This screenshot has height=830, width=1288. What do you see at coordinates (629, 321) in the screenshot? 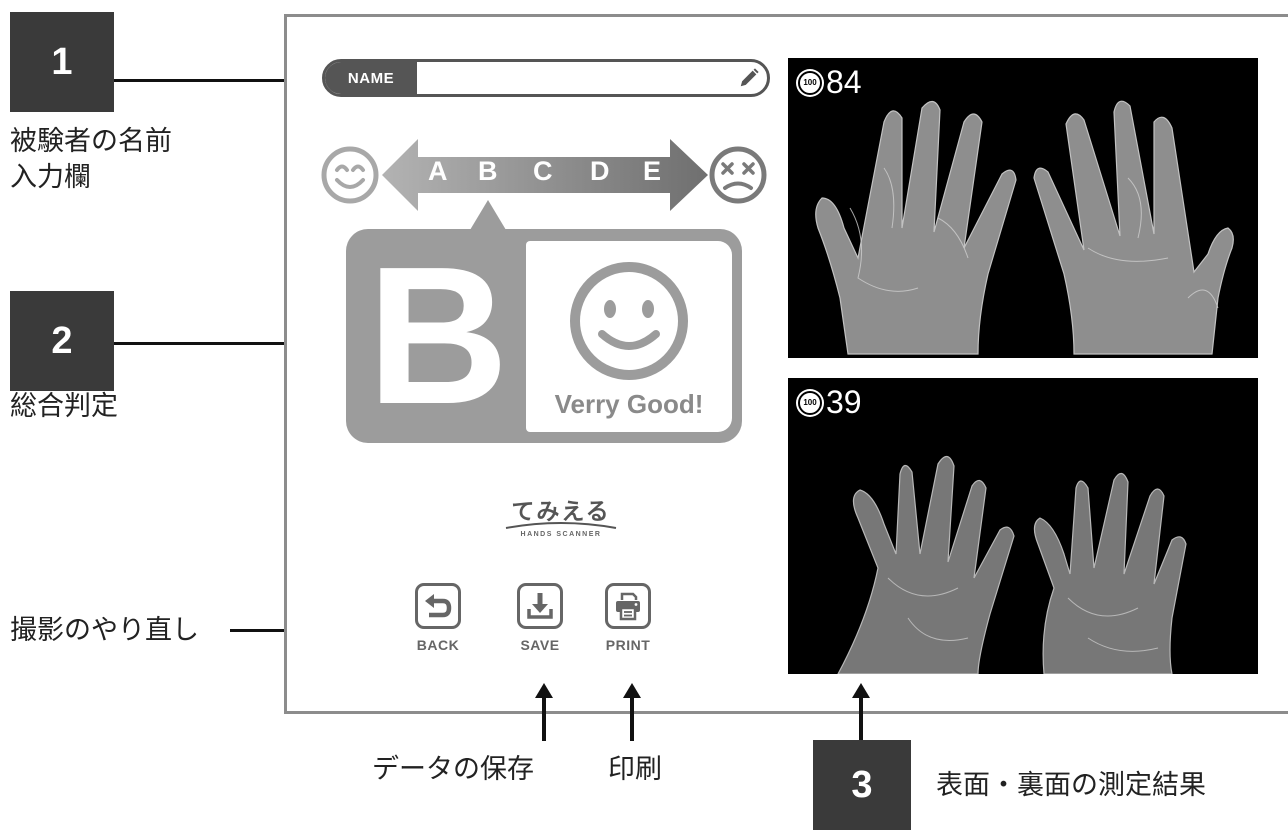
I see `smiley-face-icon` at bounding box center [629, 321].